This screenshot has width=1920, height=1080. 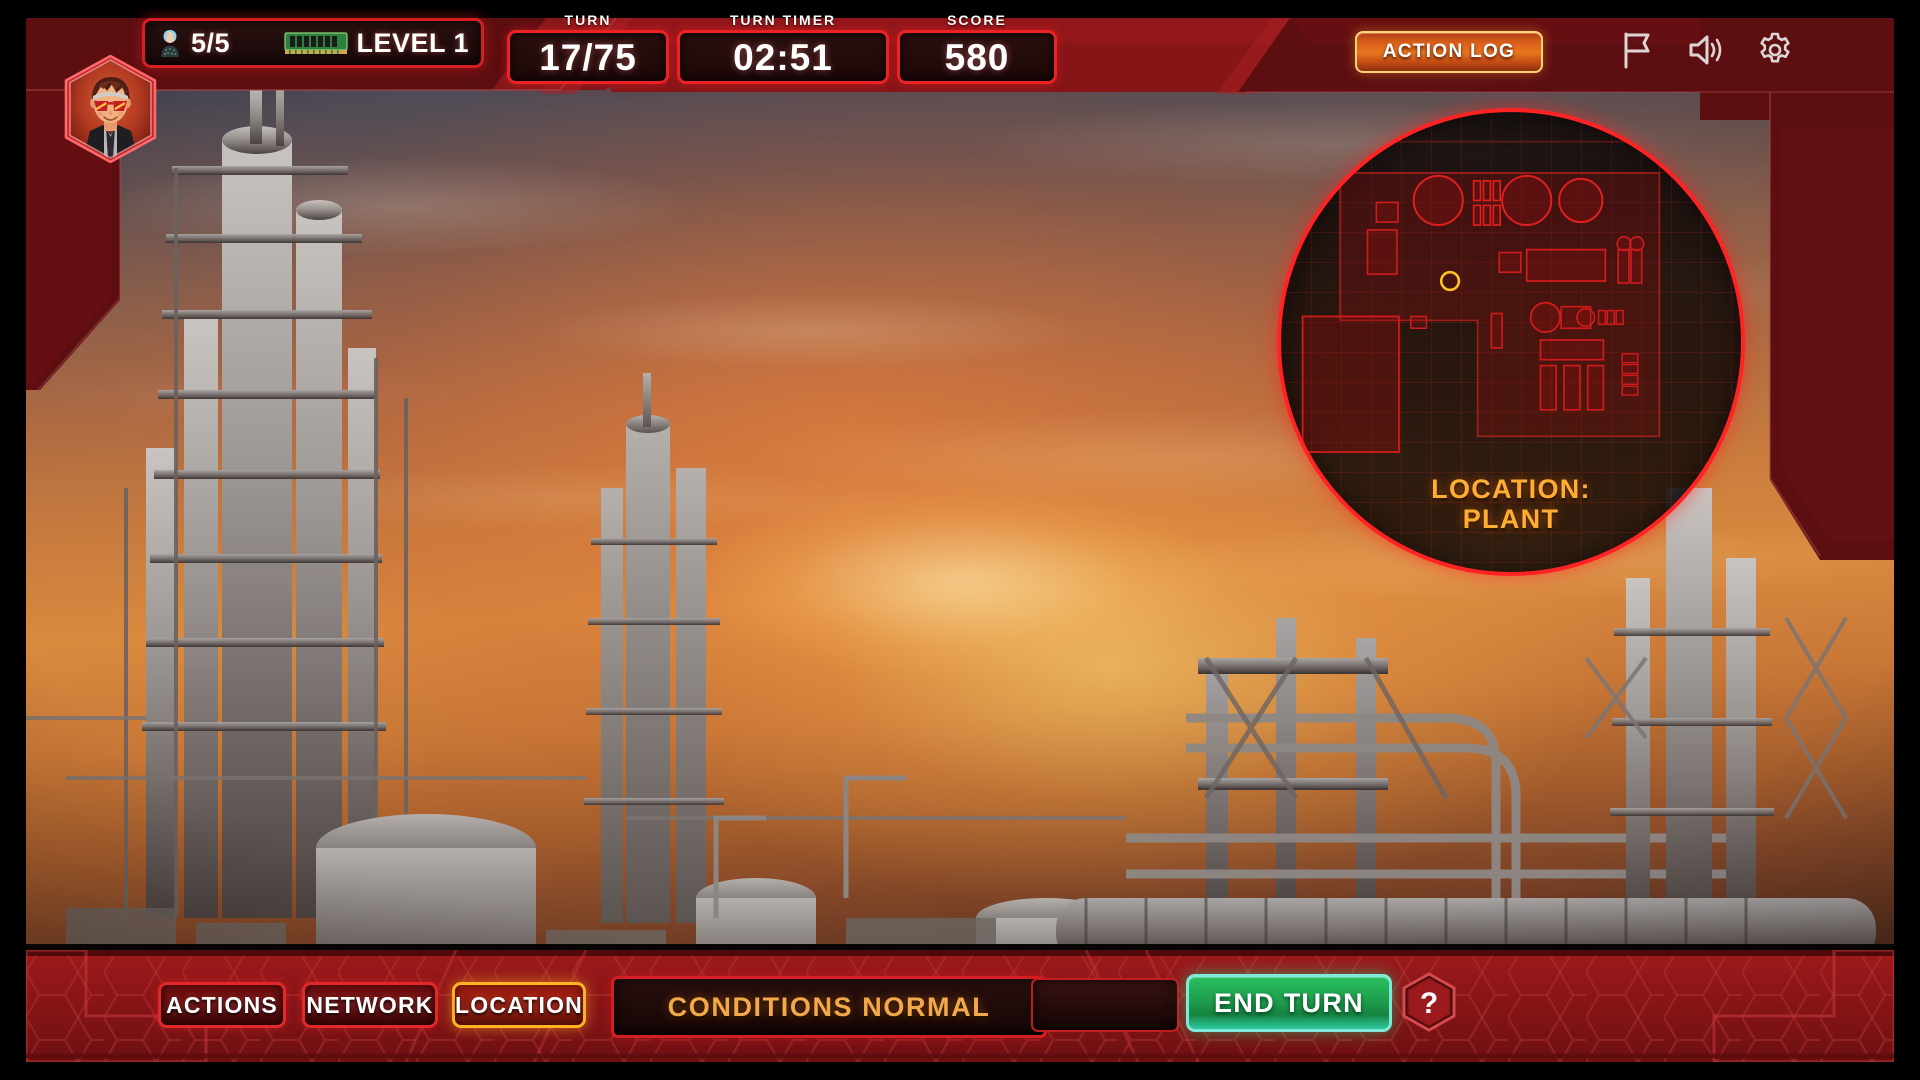 What do you see at coordinates (1511, 488) in the screenshot?
I see `radar-caption-line1: LOCATION:` at bounding box center [1511, 488].